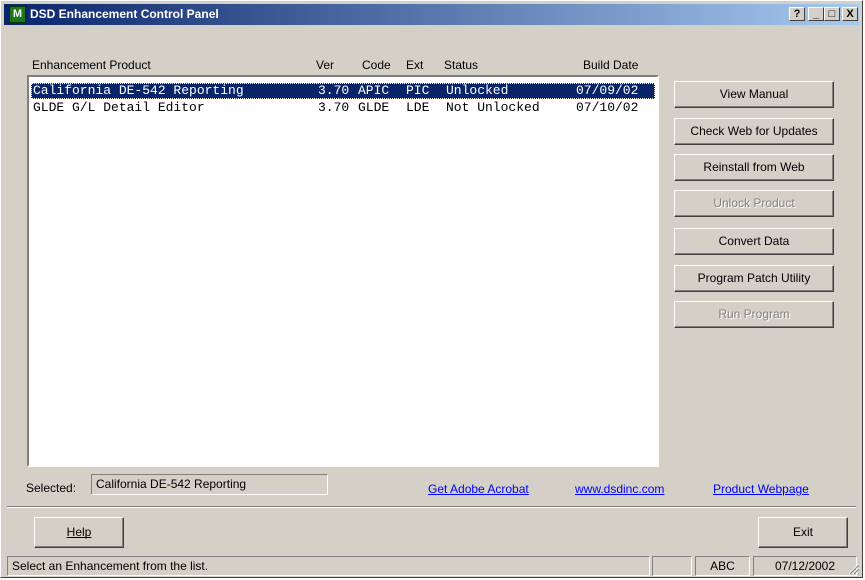 Image resolution: width=865 pixels, height=580 pixels. What do you see at coordinates (722, 566) in the screenshot?
I see `status-mode: ABC` at bounding box center [722, 566].